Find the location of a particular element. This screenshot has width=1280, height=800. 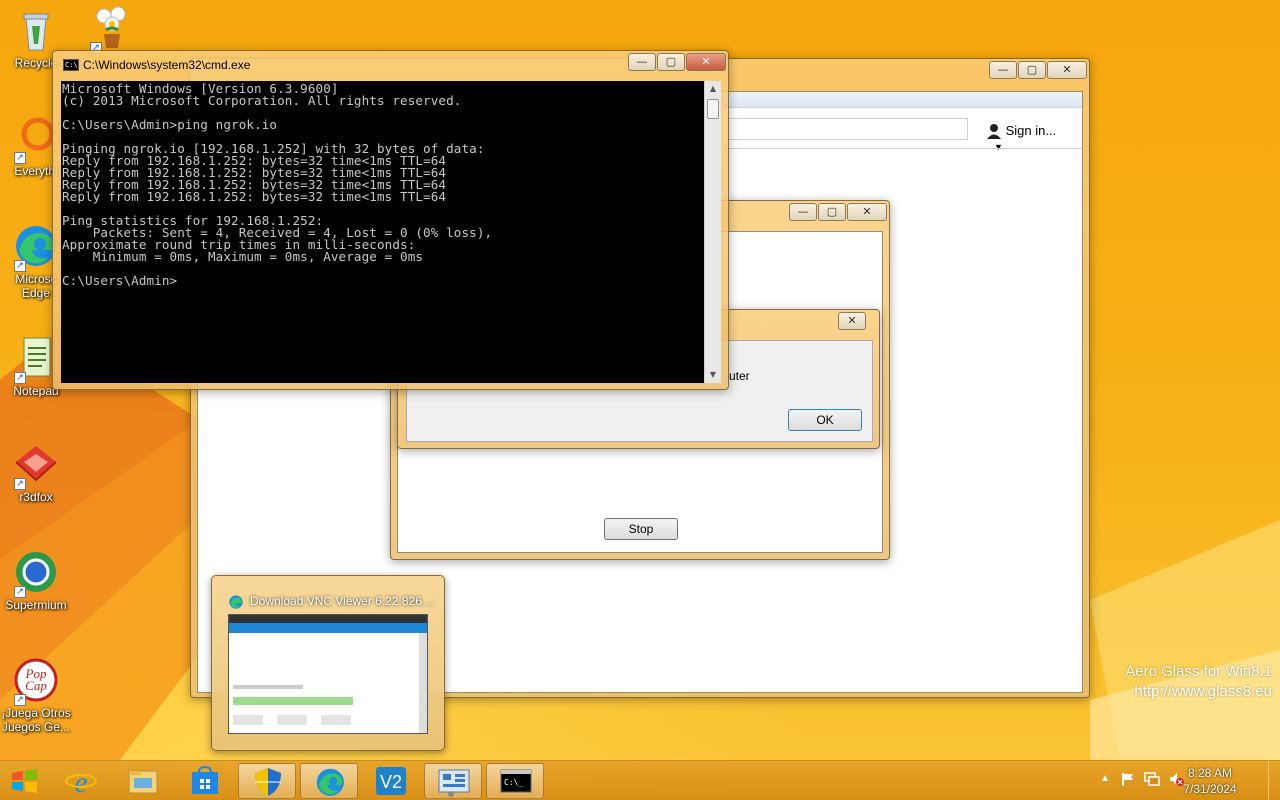

svg-text: V2 is located at coordinates (391, 782).